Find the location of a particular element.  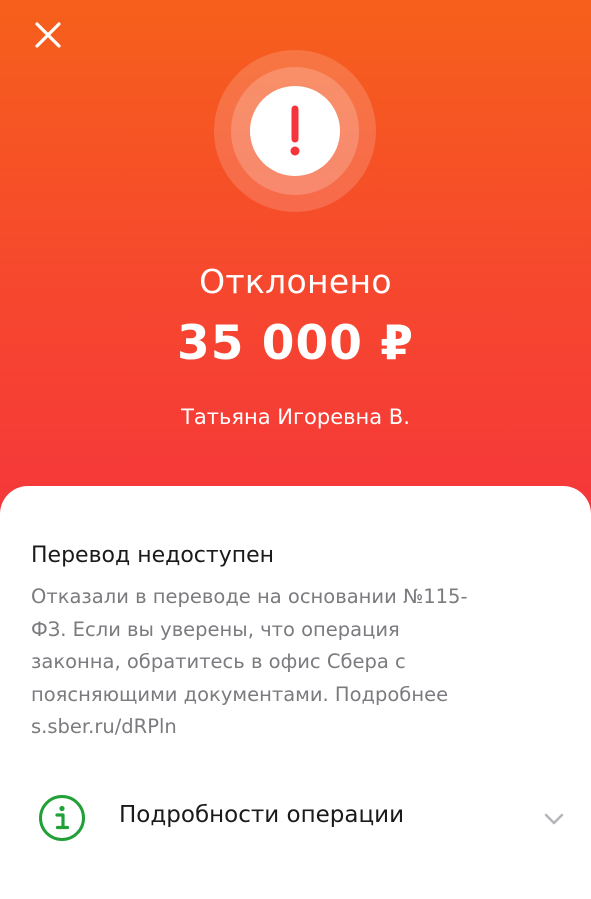

operation-details-label: Подробности операции is located at coordinates (262, 815).